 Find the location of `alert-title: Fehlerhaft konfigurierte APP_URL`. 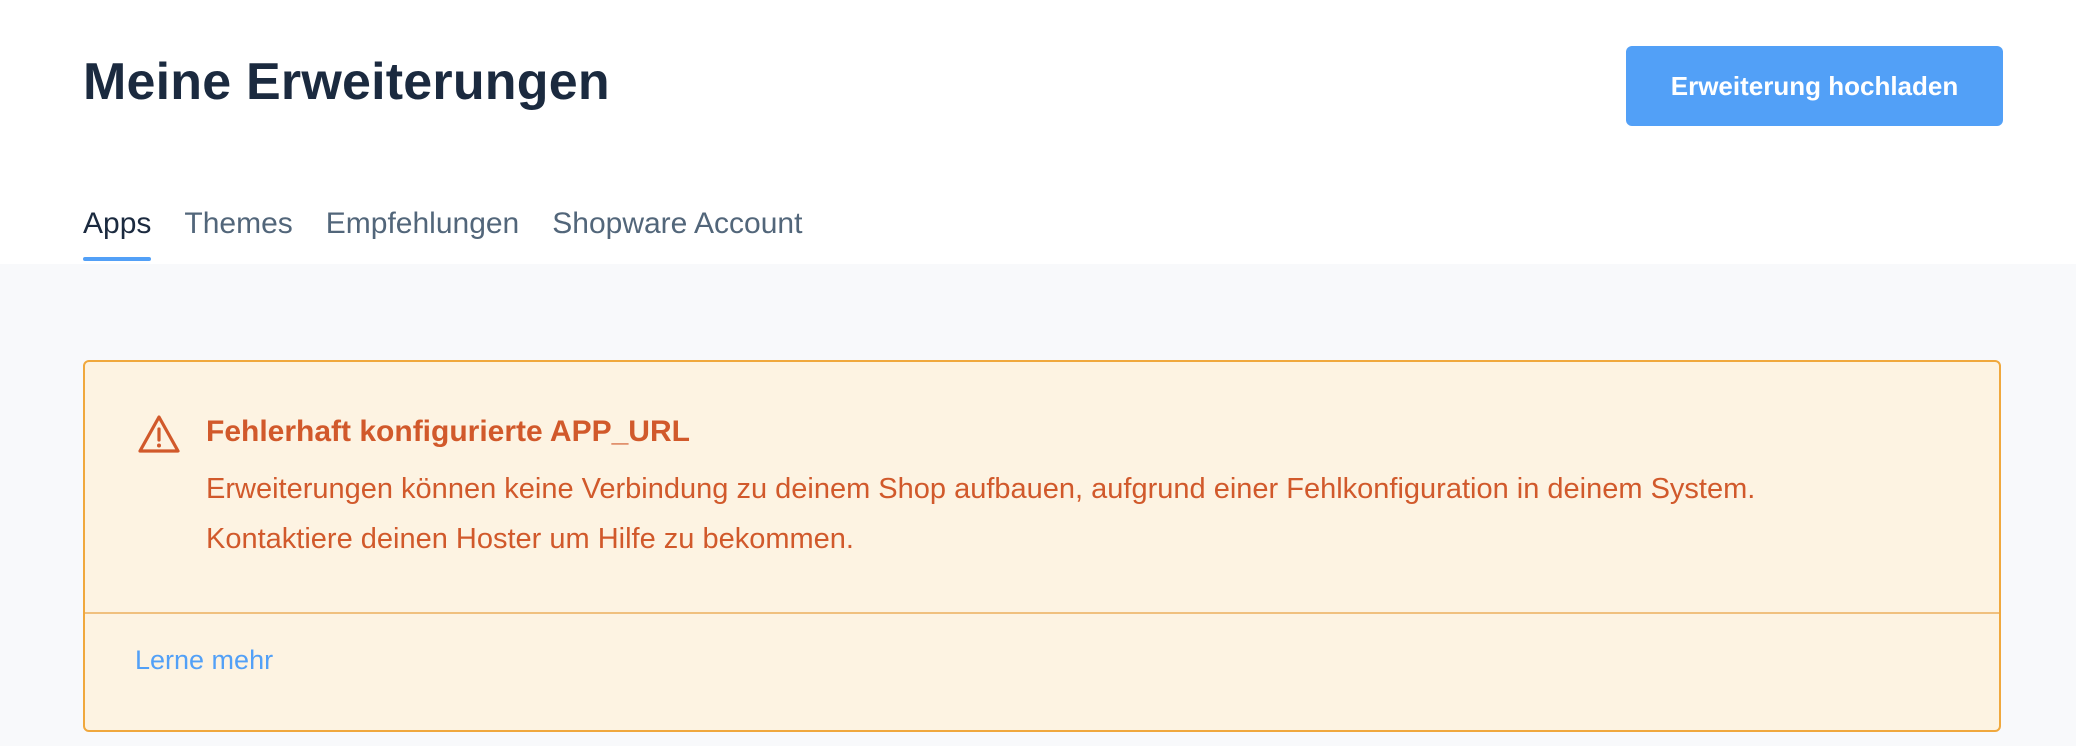

alert-title: Fehlerhaft konfigurierte APP_URL is located at coordinates (448, 431).